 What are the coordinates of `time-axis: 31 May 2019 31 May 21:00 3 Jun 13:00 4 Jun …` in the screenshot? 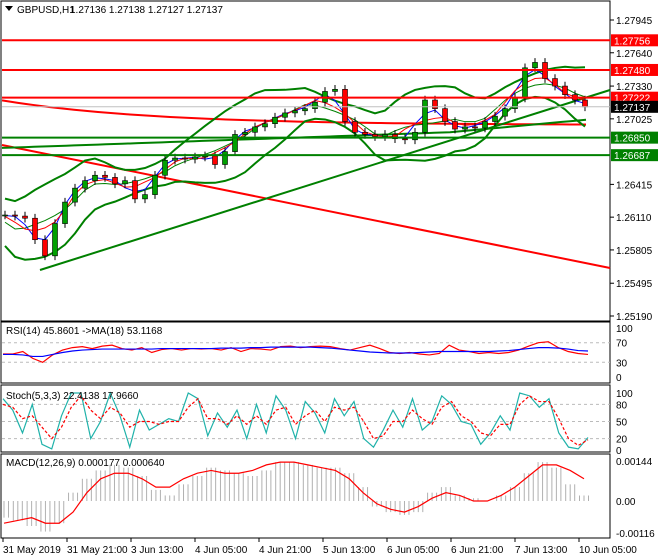 It's located at (319, 547).